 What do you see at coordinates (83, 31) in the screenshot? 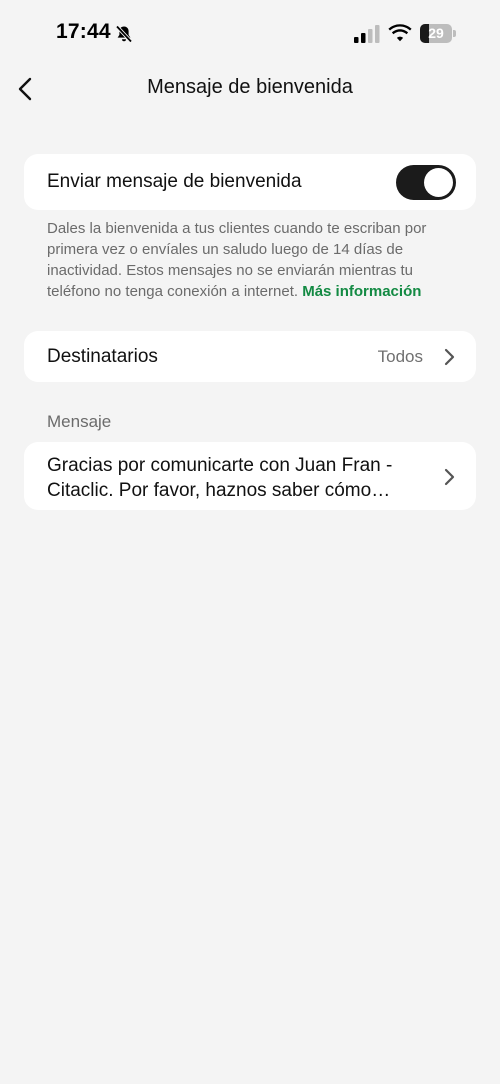
I see `status-time: 17:44` at bounding box center [83, 31].